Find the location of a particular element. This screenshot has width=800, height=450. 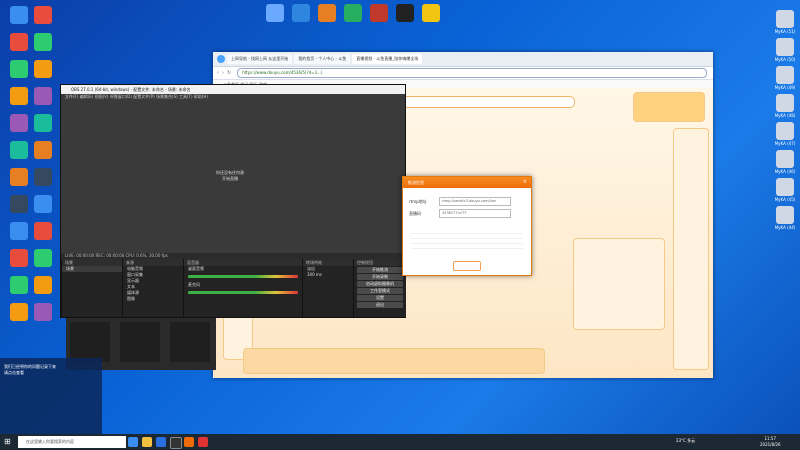

start-recording-button: 开始录制 is located at coordinates (380, 277).